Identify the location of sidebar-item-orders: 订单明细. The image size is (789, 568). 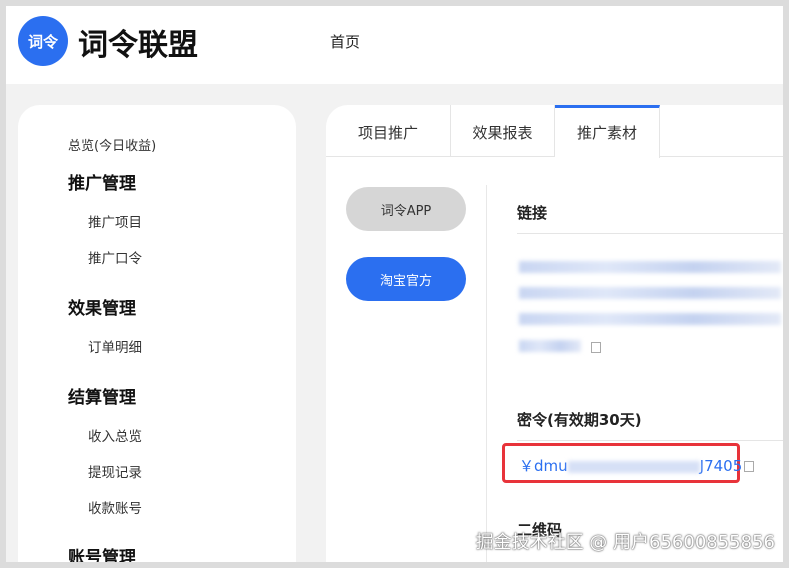
(115, 346).